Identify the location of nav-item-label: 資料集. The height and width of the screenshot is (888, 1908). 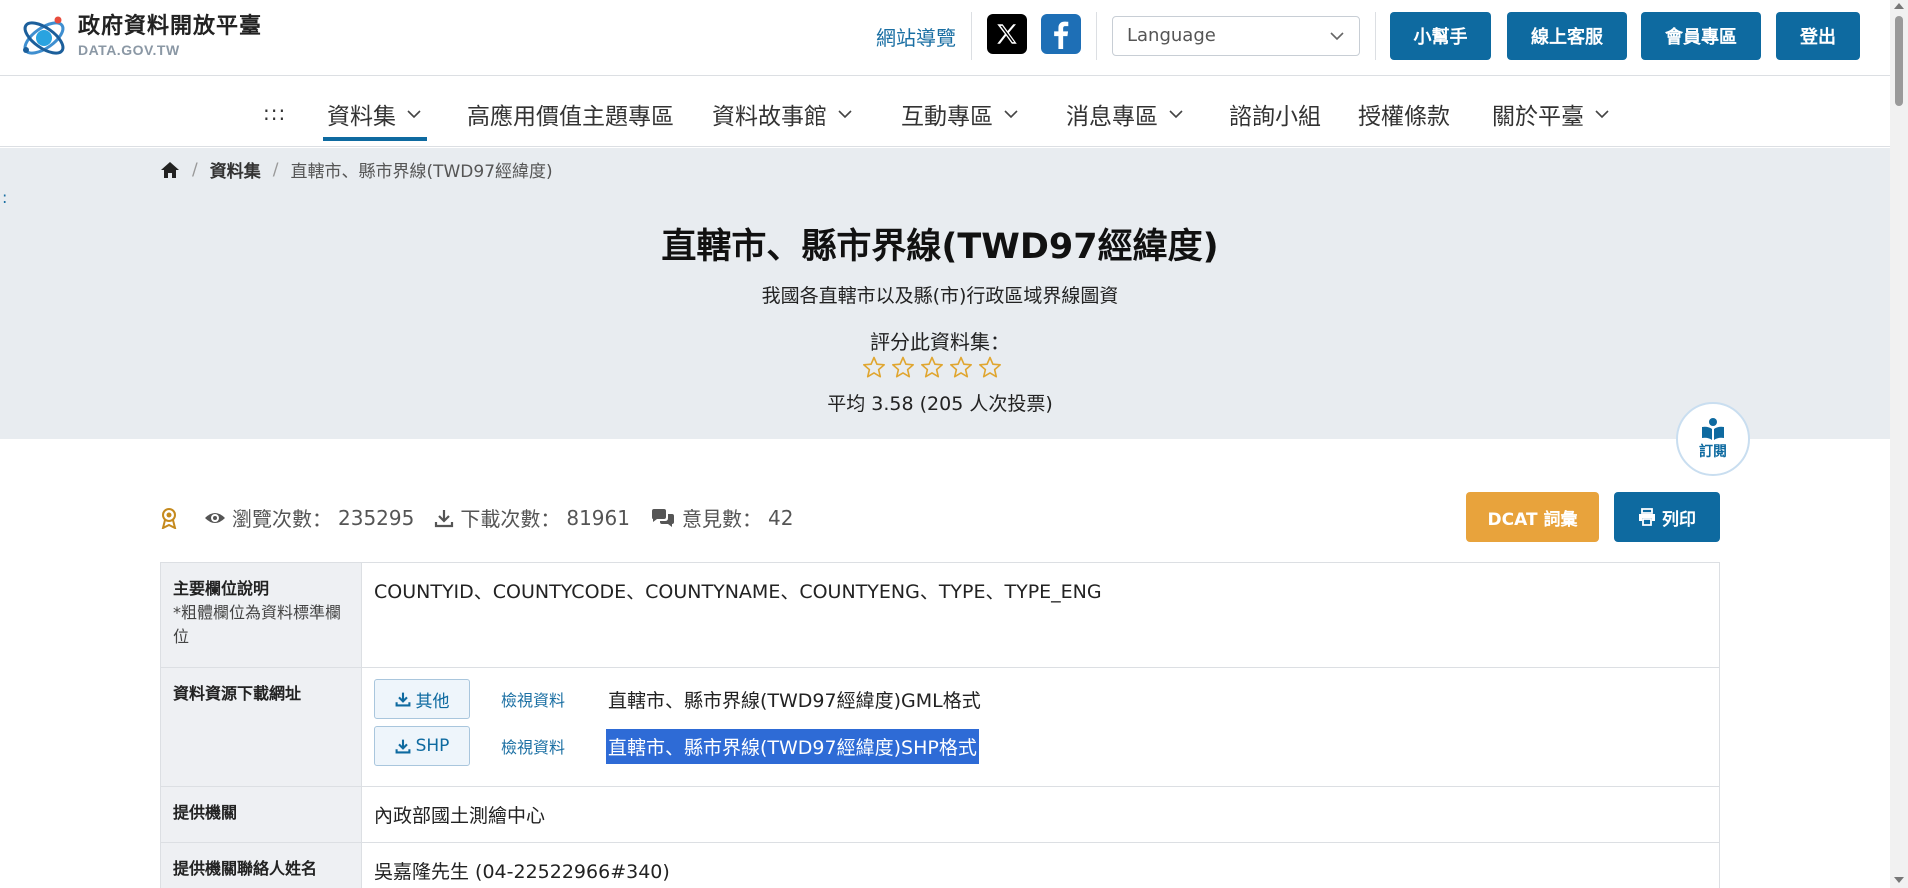
(361, 117).